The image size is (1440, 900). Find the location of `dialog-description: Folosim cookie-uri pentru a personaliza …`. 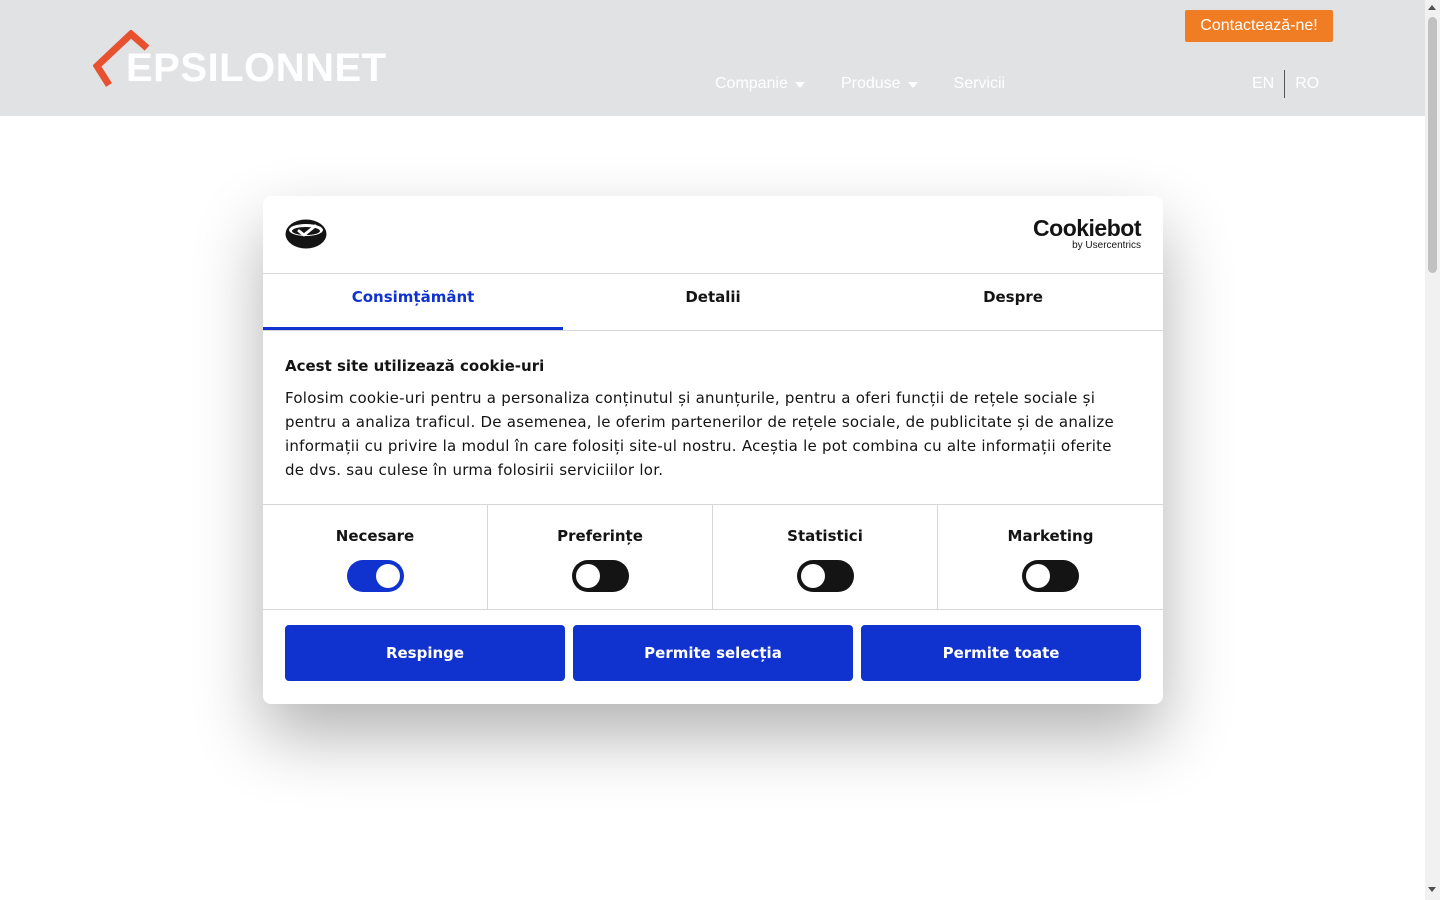

dialog-description: Folosim cookie-uri pentru a personaliza … is located at coordinates (699, 434).